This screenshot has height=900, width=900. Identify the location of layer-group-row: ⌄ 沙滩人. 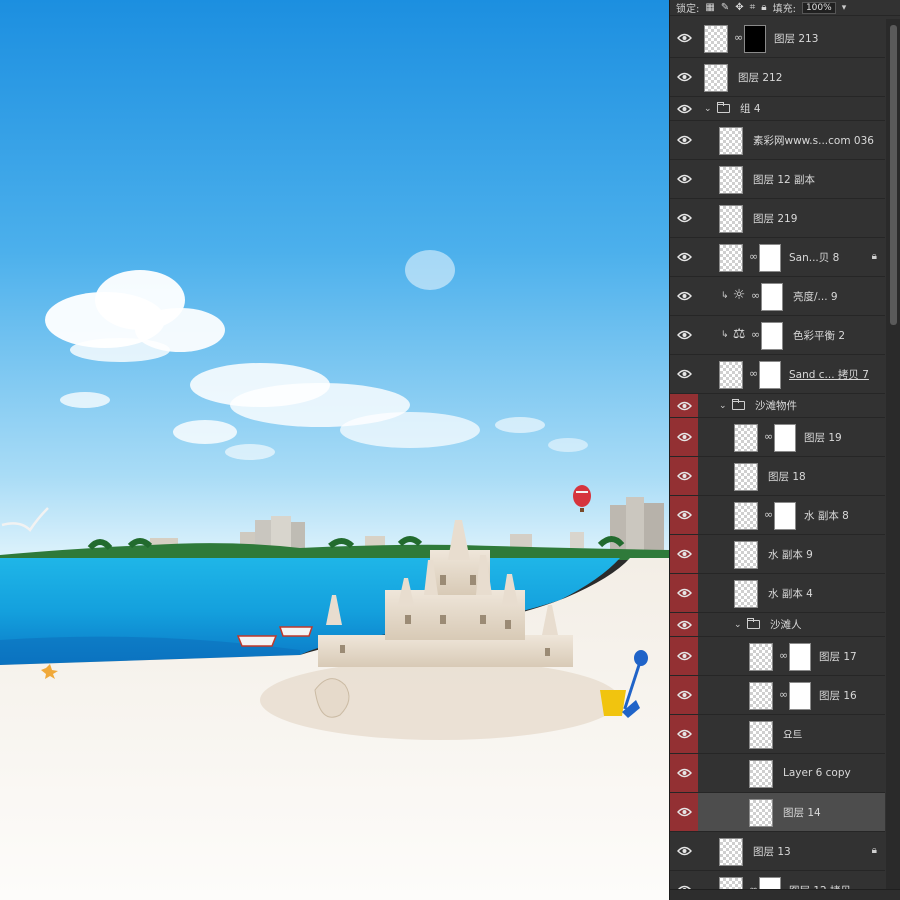
(777, 625).